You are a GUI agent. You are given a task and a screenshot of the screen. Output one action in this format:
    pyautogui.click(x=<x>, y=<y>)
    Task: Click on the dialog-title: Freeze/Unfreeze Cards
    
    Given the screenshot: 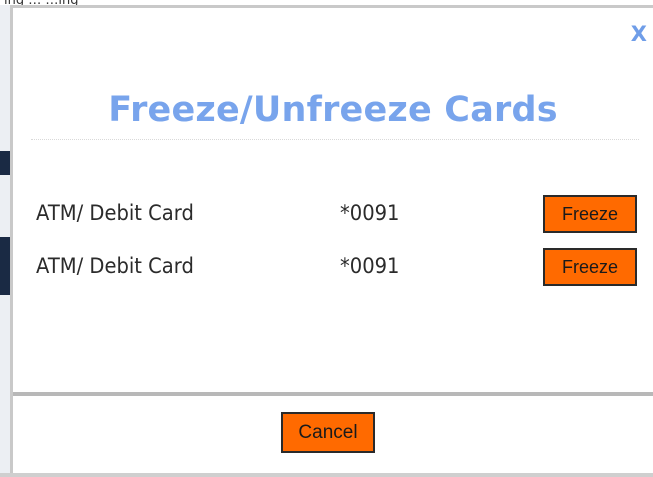 What is the action you would take?
    pyautogui.click(x=333, y=110)
    